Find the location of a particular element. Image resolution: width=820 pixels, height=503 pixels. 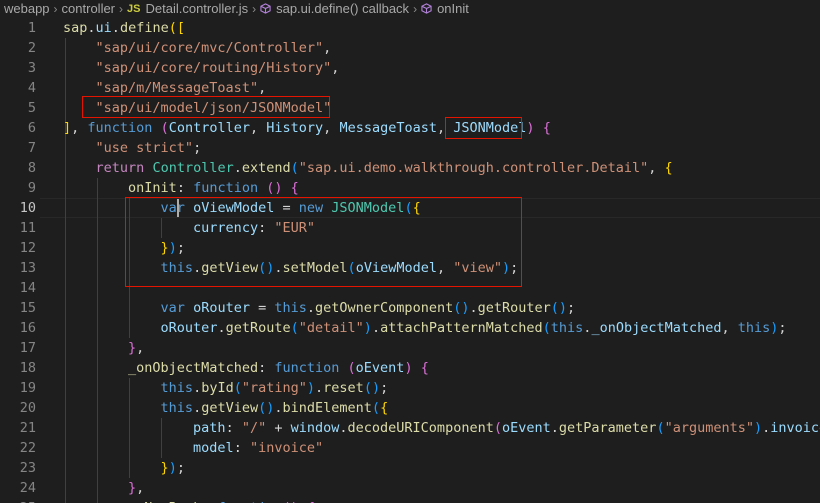

code-token: oRouter is located at coordinates (189, 328).